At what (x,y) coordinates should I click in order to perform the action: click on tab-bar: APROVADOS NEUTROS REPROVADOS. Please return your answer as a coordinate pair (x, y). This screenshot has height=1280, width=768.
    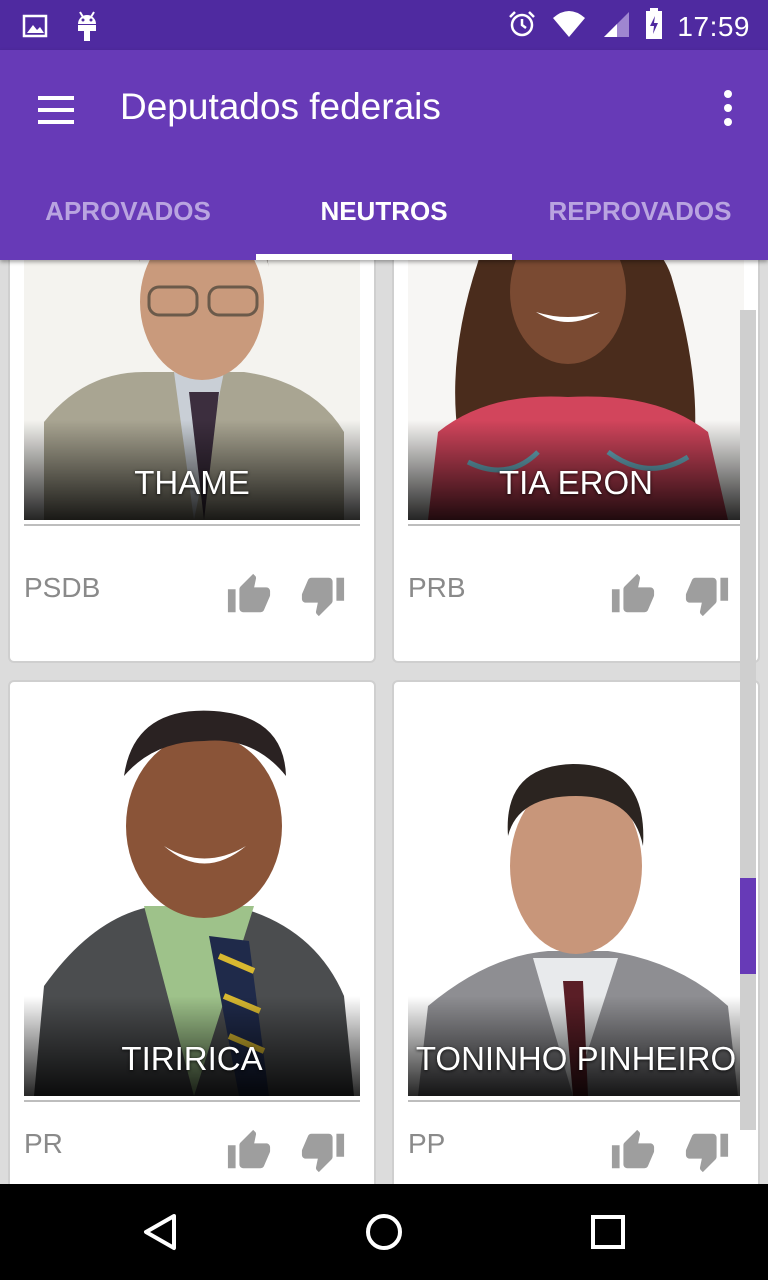
    Looking at the image, I should click on (384, 215).